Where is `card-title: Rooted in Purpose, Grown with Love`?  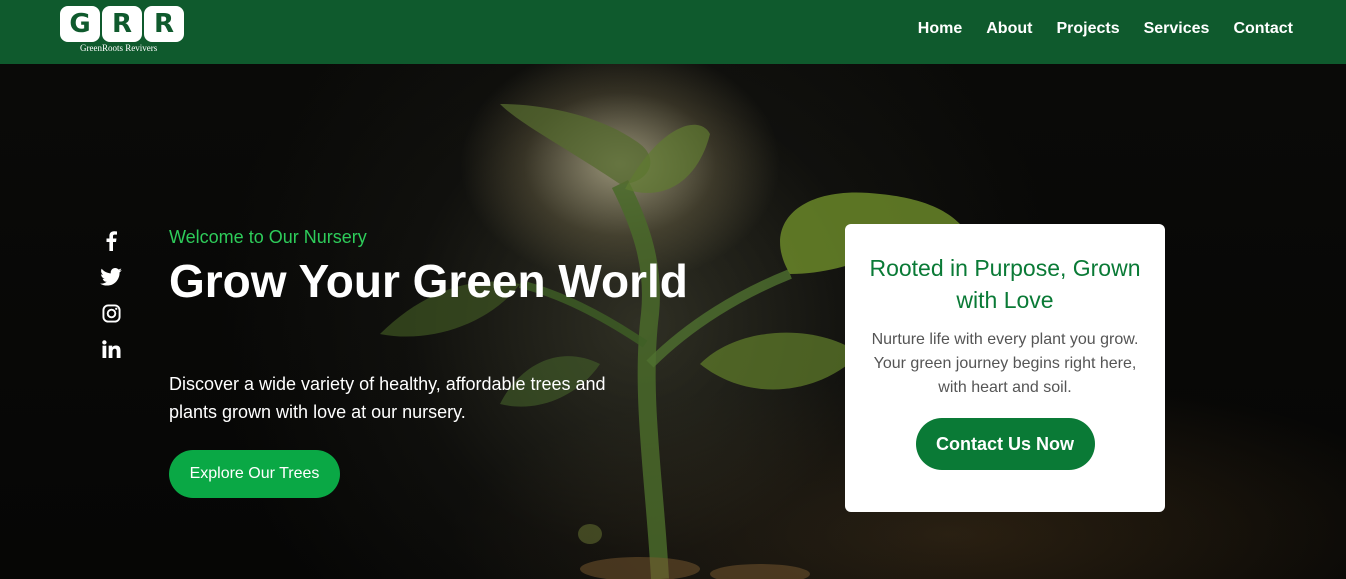 card-title: Rooted in Purpose, Grown with Love is located at coordinates (1005, 284).